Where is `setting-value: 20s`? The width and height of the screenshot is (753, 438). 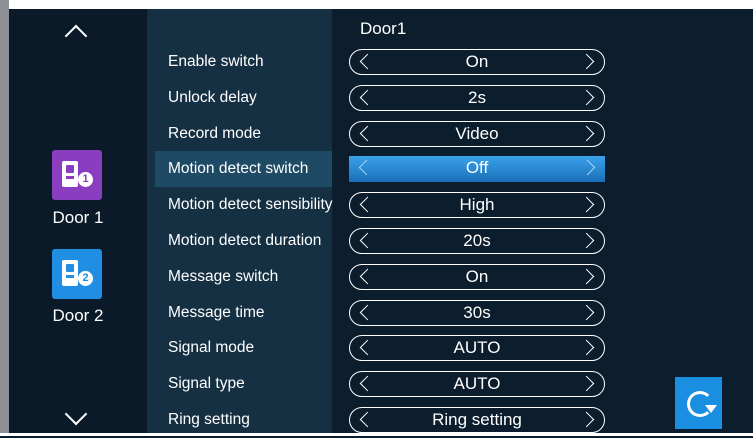 setting-value: 20s is located at coordinates (477, 240).